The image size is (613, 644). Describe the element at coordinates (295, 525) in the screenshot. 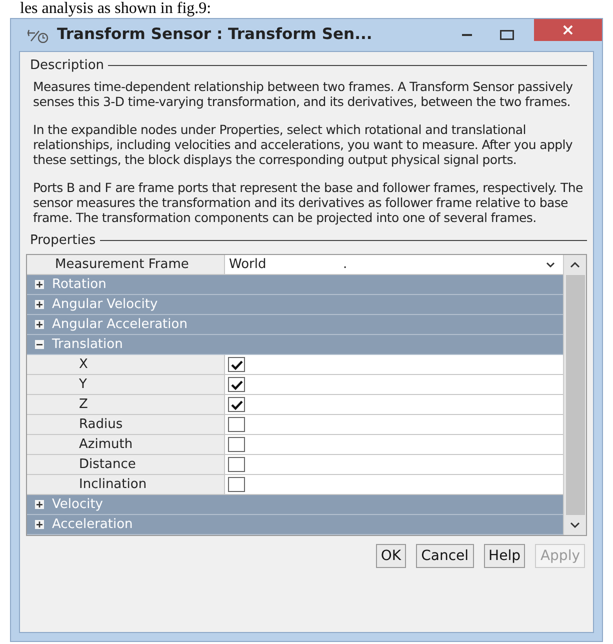

I see `group-row: Acceleration` at that location.